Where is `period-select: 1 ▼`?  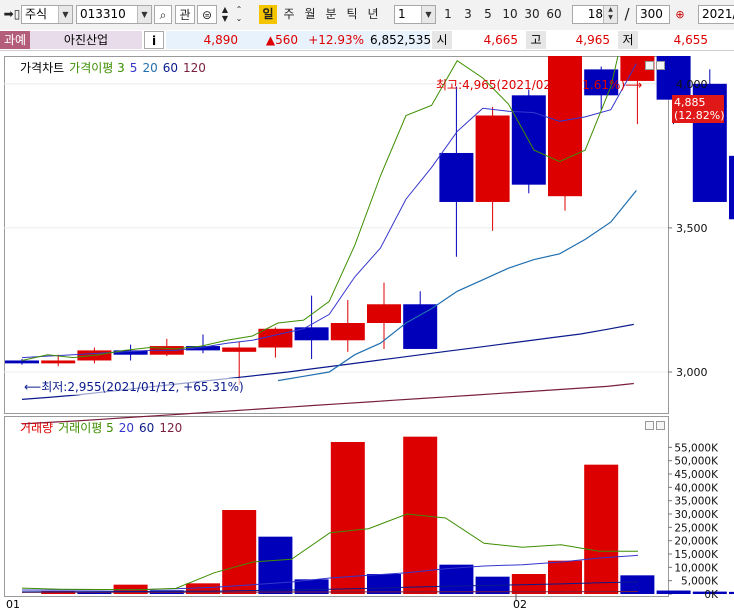
period-select: 1 ▼ is located at coordinates (415, 14).